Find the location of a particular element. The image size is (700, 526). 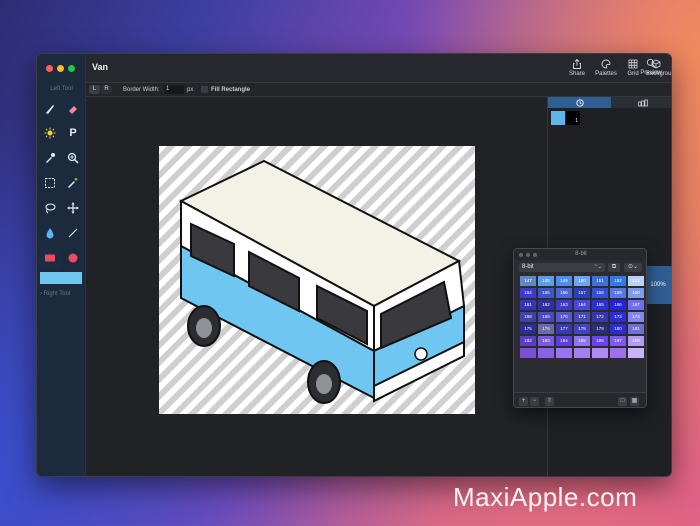

palette-swatch: 180 is located at coordinates (618, 329).